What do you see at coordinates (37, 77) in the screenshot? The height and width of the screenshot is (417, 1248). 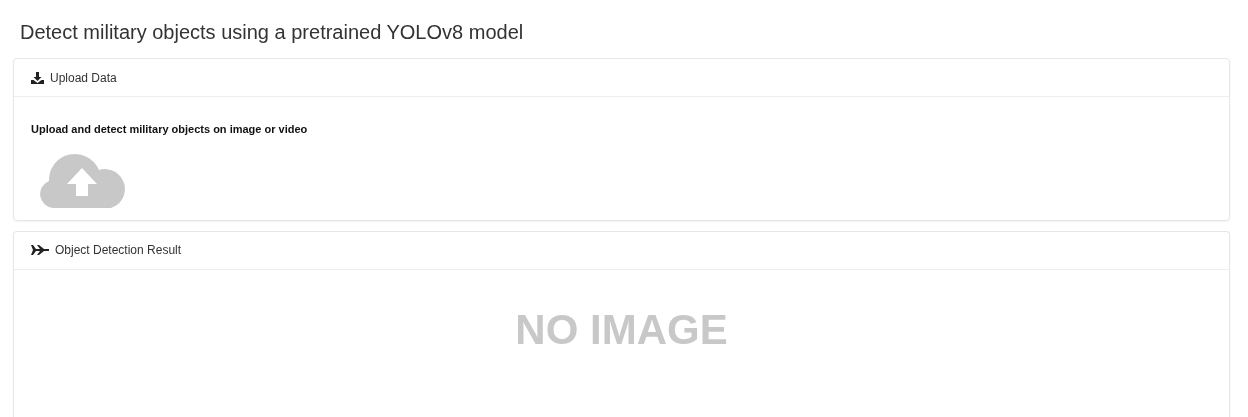 I see `download-icon` at bounding box center [37, 77].